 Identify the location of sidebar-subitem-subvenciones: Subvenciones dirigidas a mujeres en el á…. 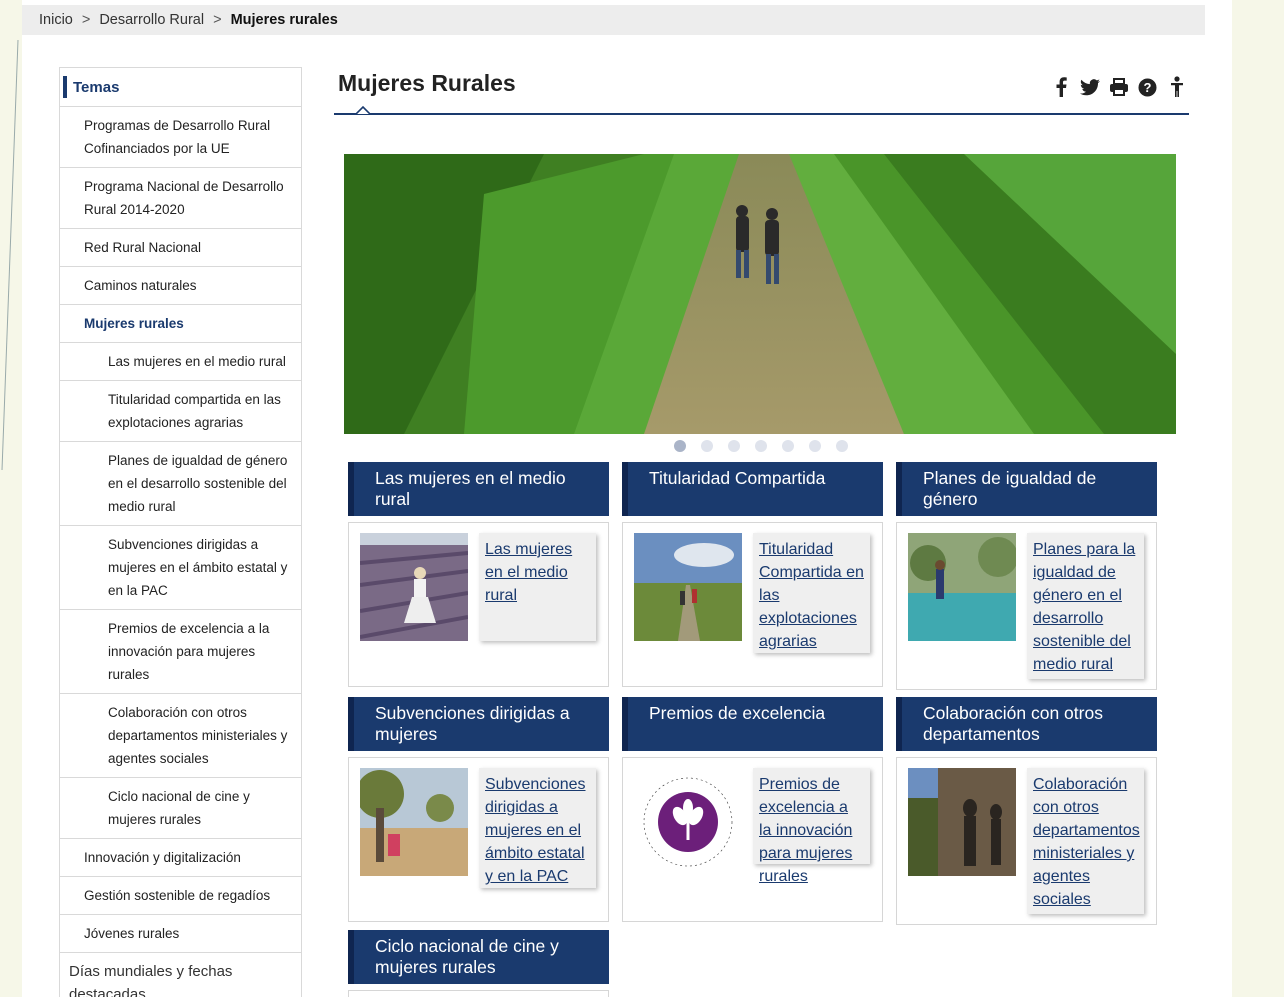
(180, 568).